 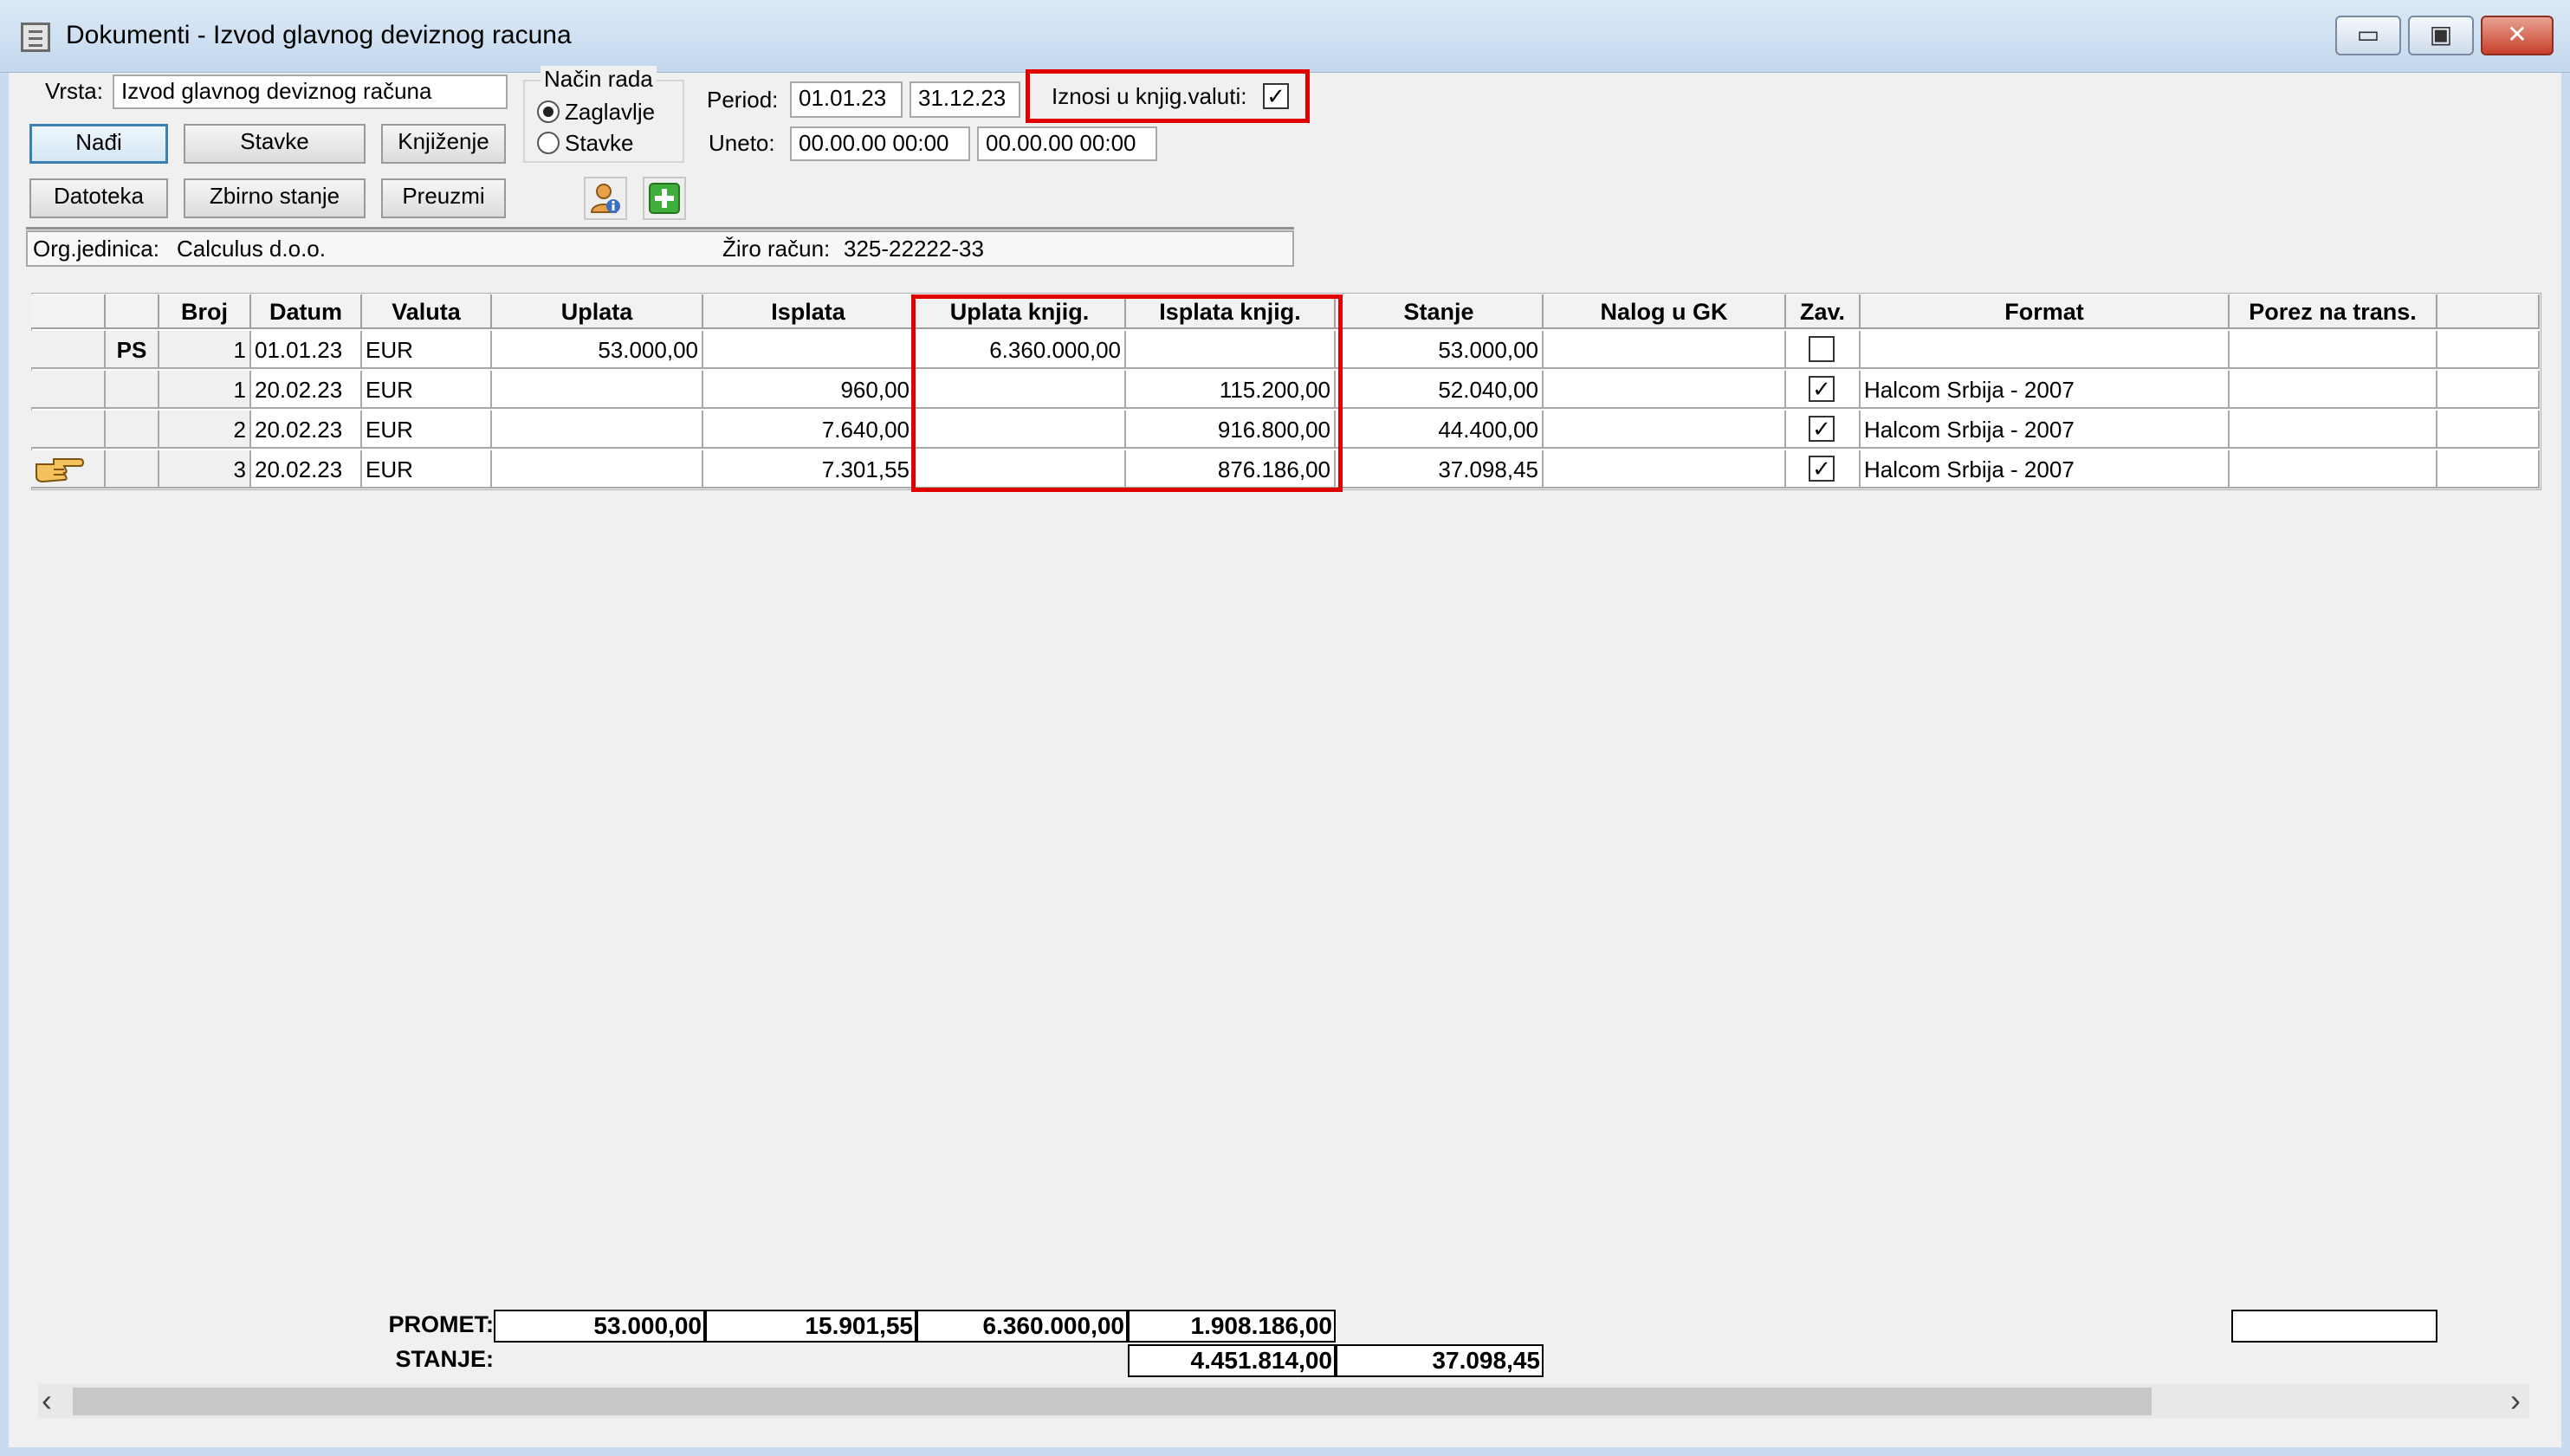 I want to click on header-filler, so click(x=2488, y=311).